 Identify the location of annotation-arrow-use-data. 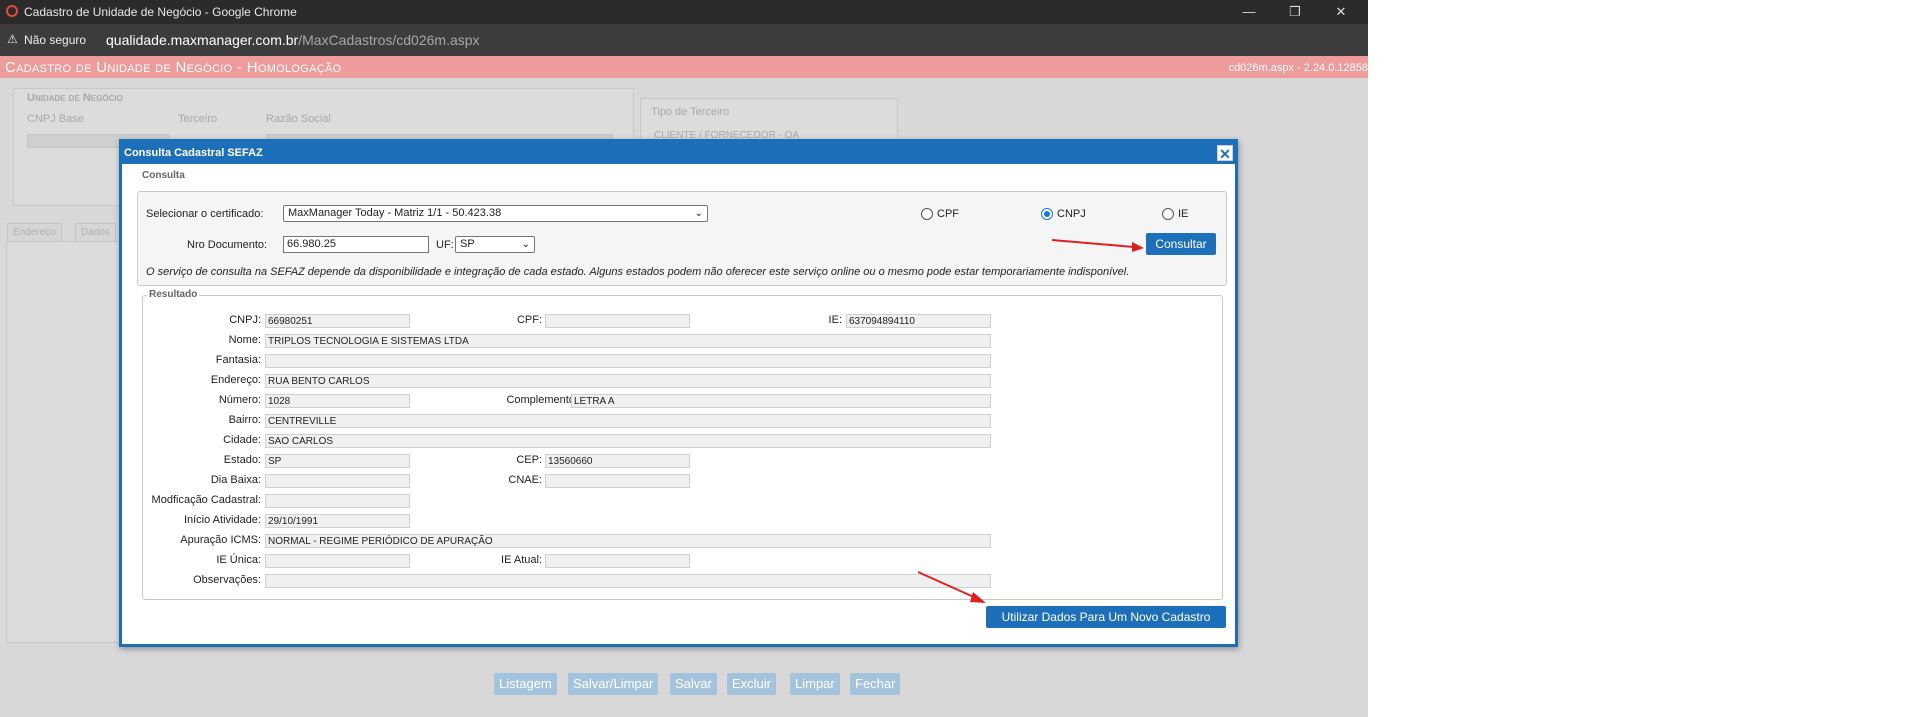
(951, 587).